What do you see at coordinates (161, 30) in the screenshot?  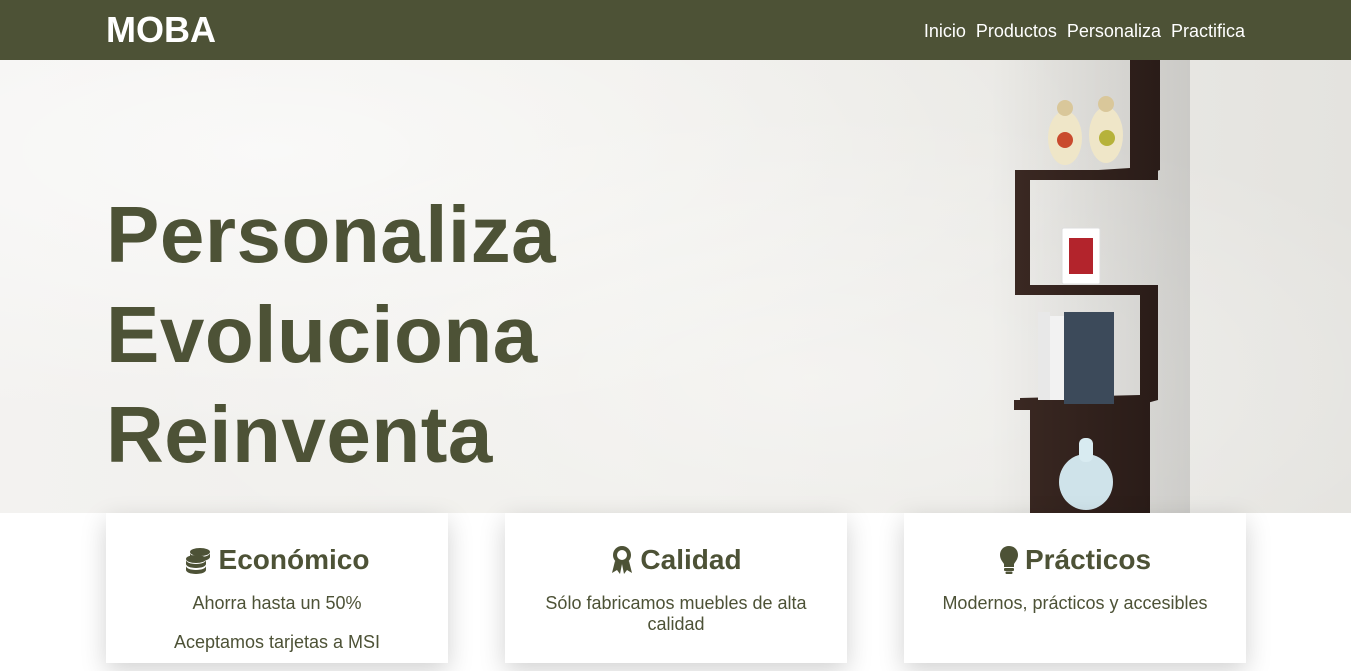 I see `logo: MOBA` at bounding box center [161, 30].